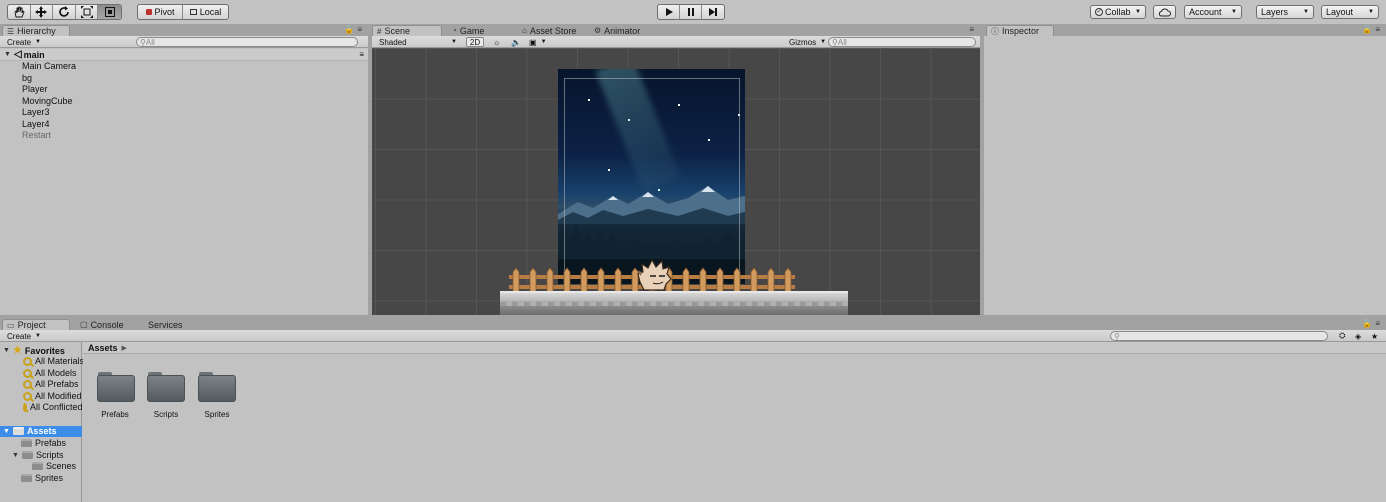 This screenshot has height=502, width=1386. I want to click on move-icon, so click(42, 12).